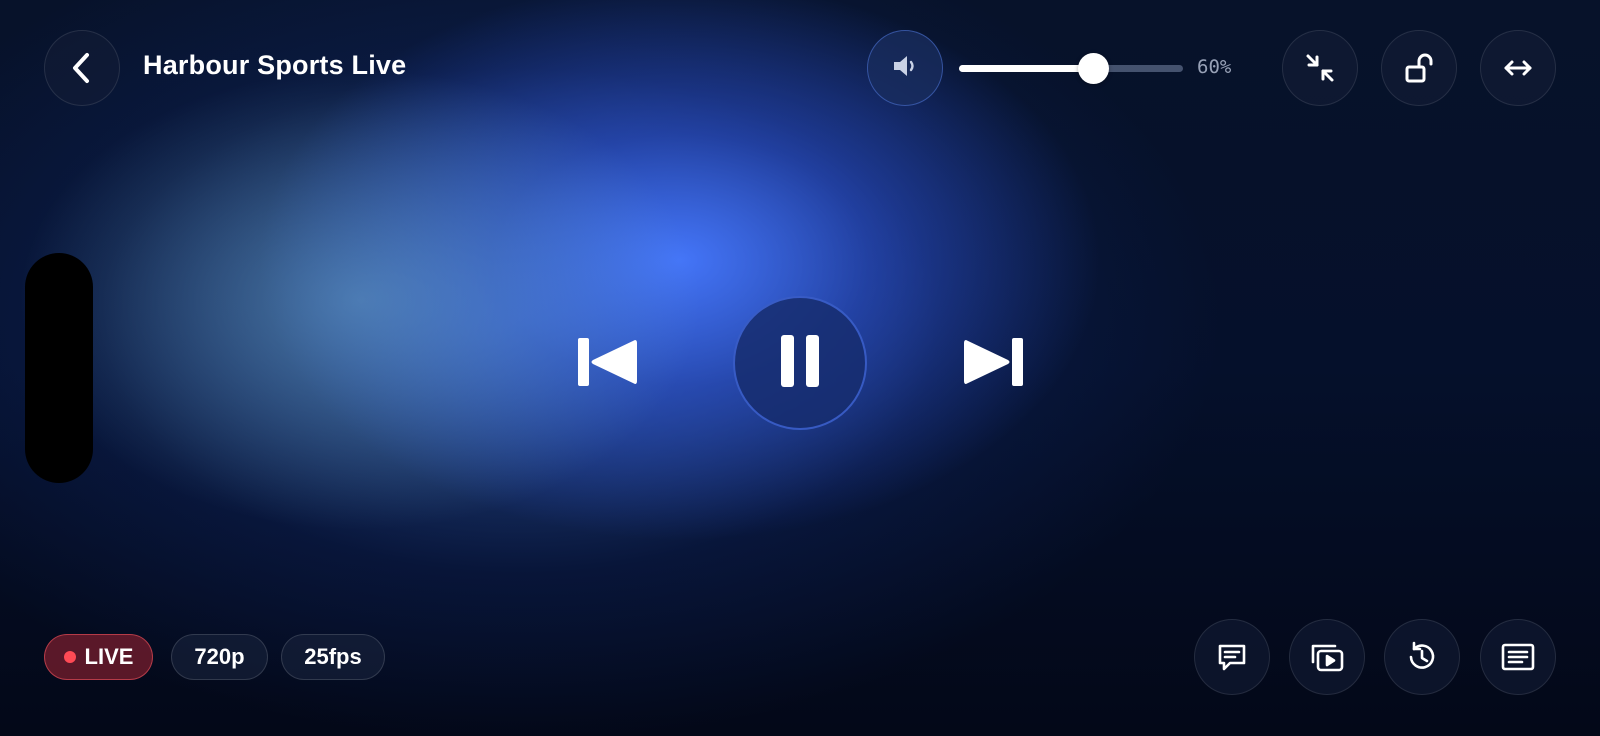  What do you see at coordinates (1026, 68) in the screenshot?
I see `volume-slider-fill` at bounding box center [1026, 68].